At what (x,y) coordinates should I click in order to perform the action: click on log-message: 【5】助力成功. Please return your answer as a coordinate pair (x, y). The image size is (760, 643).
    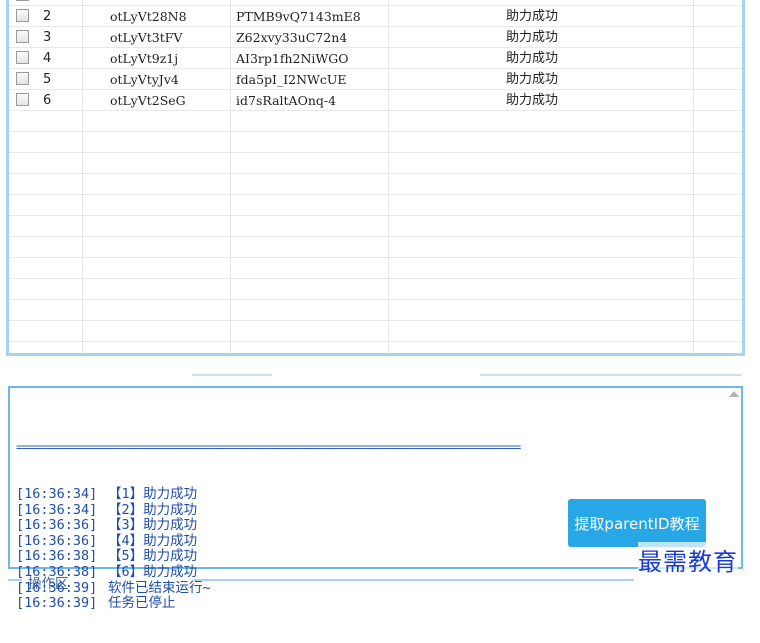
    Looking at the image, I should click on (153, 556).